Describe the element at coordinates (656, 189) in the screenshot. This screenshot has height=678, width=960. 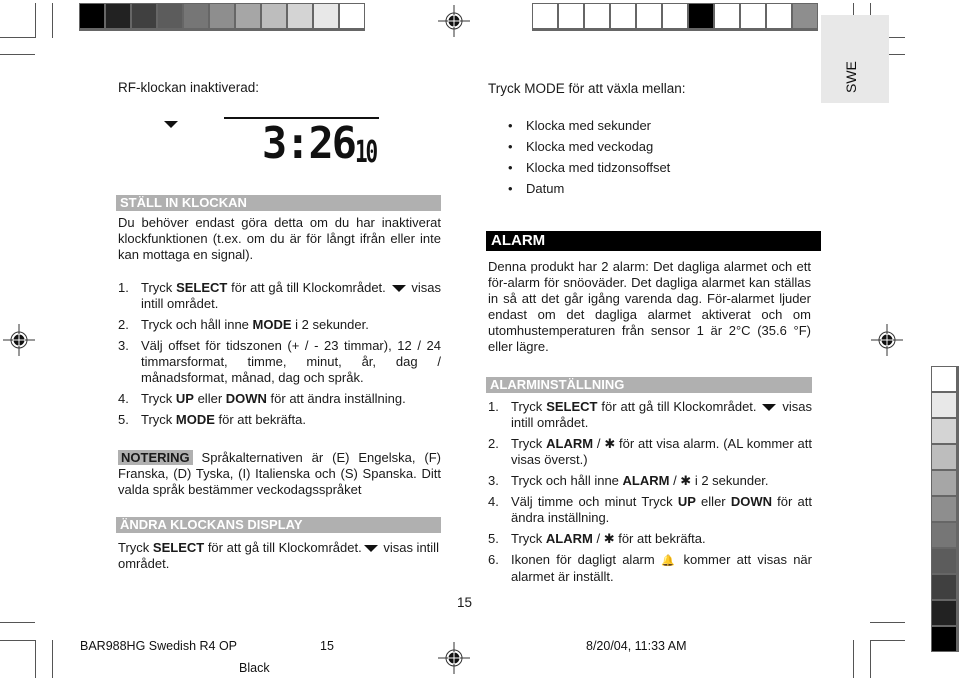
I see `list-item: Datum` at that location.